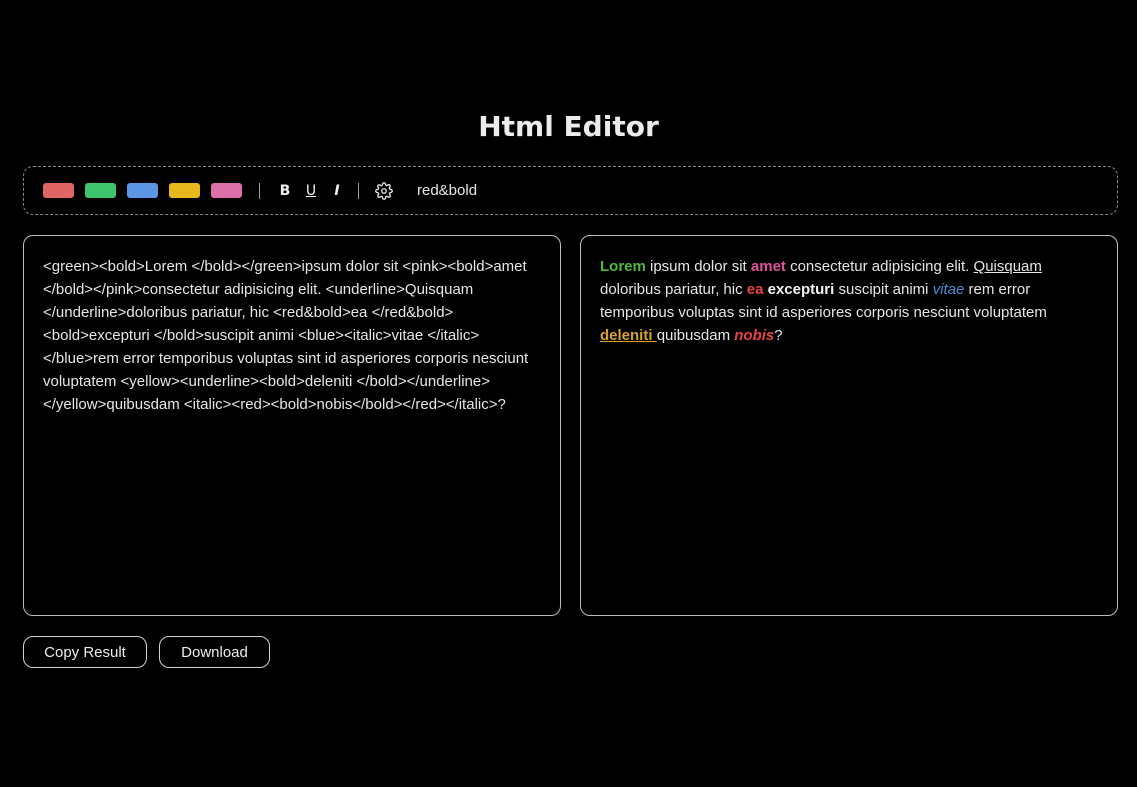  Describe the element at coordinates (568, 126) in the screenshot. I see `page-title: Html Editor` at that location.